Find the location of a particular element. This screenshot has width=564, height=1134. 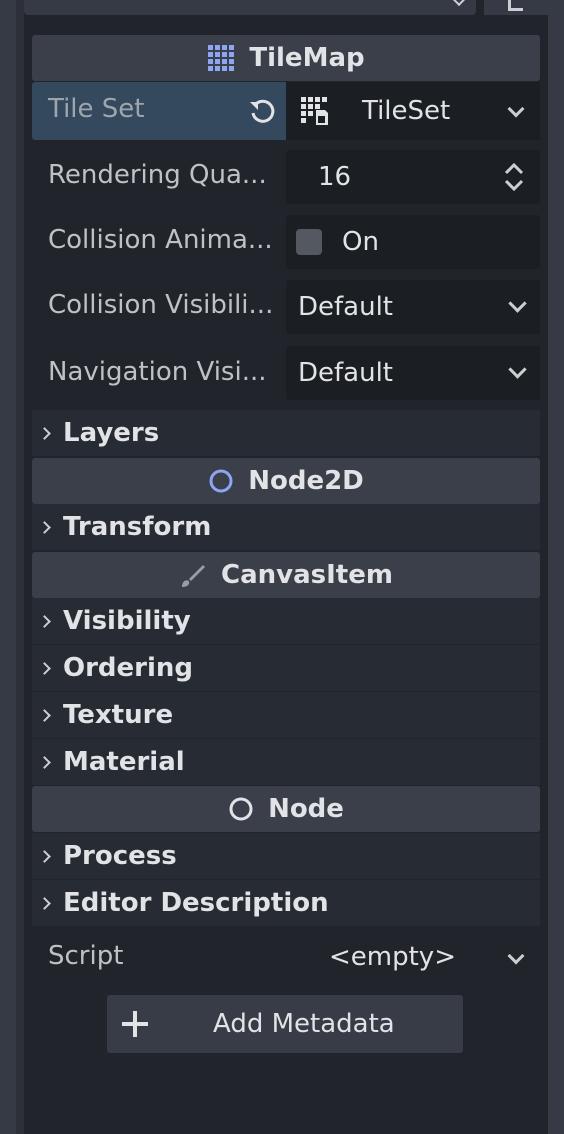

texture-group-label: Texture is located at coordinates (118, 715).